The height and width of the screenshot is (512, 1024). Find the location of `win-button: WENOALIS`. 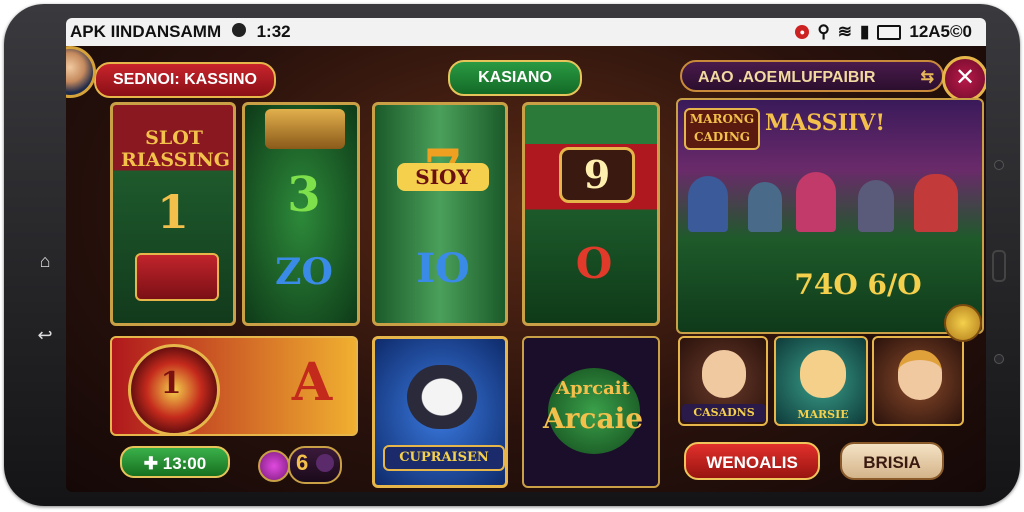

win-button: WENOALIS is located at coordinates (752, 461).